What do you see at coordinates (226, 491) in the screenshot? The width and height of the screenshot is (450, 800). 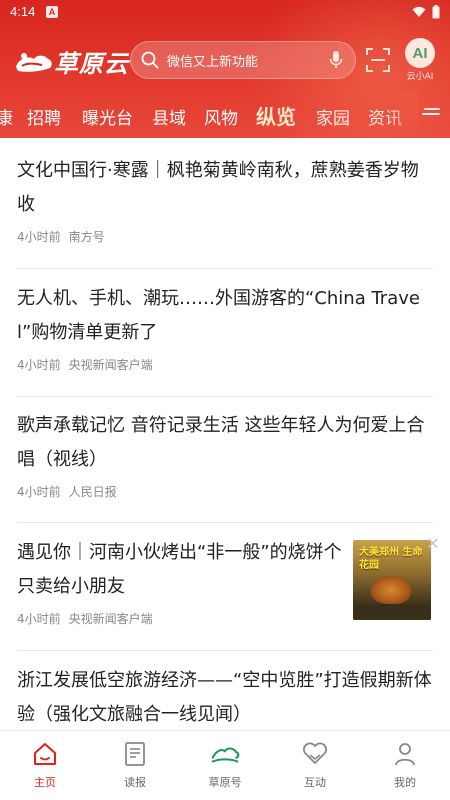 I see `news-meta: 4小时前 人民日报` at bounding box center [226, 491].